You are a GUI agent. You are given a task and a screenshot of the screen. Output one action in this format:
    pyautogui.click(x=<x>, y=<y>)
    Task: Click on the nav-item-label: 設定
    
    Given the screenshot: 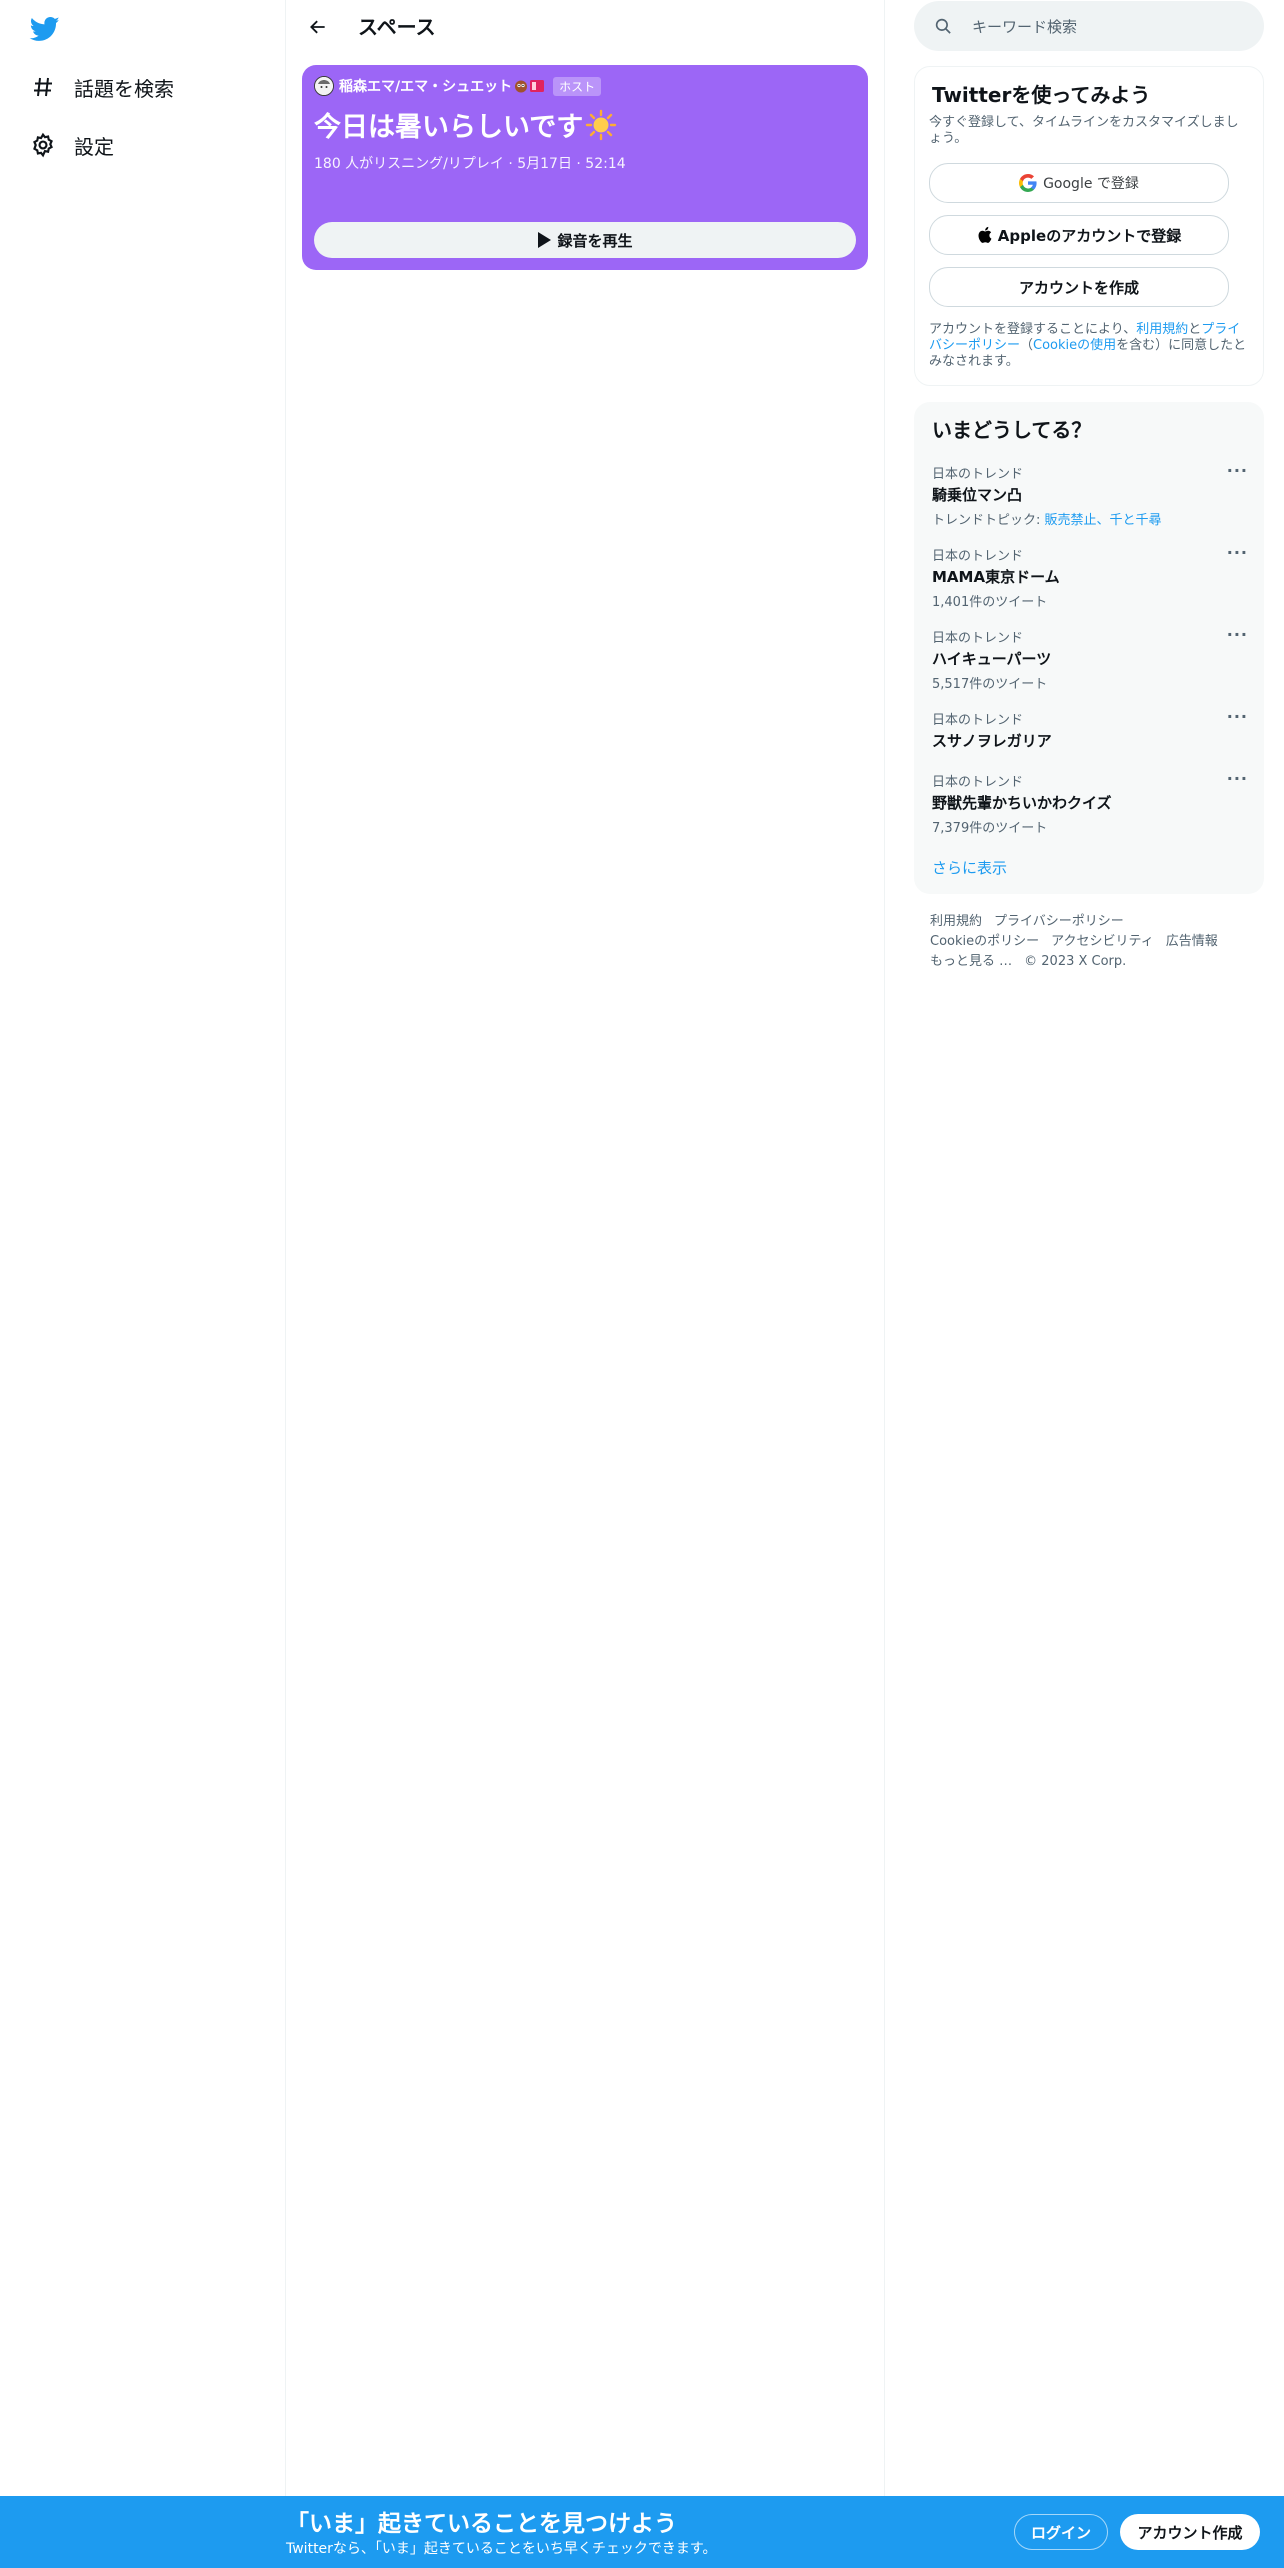 What is the action you would take?
    pyautogui.click(x=94, y=146)
    